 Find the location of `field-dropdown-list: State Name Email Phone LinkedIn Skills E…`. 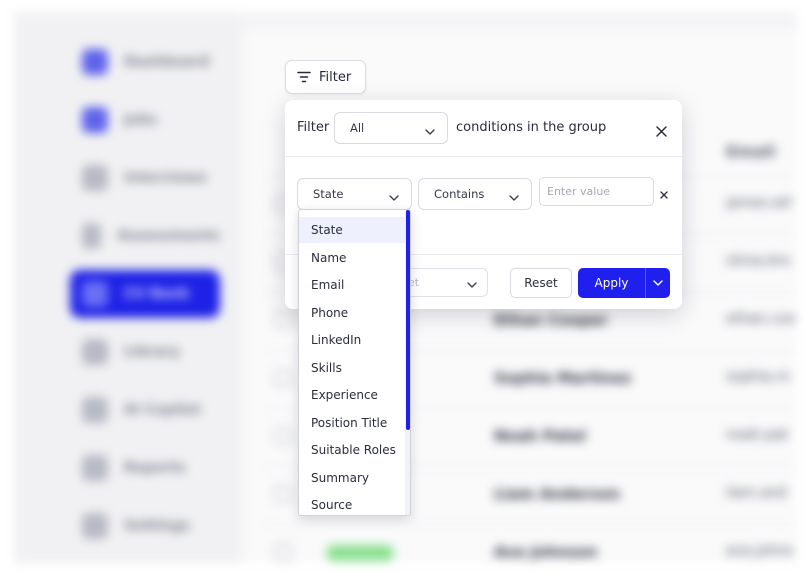

field-dropdown-list: State Name Email Phone LinkedIn Skills E… is located at coordinates (354, 362).